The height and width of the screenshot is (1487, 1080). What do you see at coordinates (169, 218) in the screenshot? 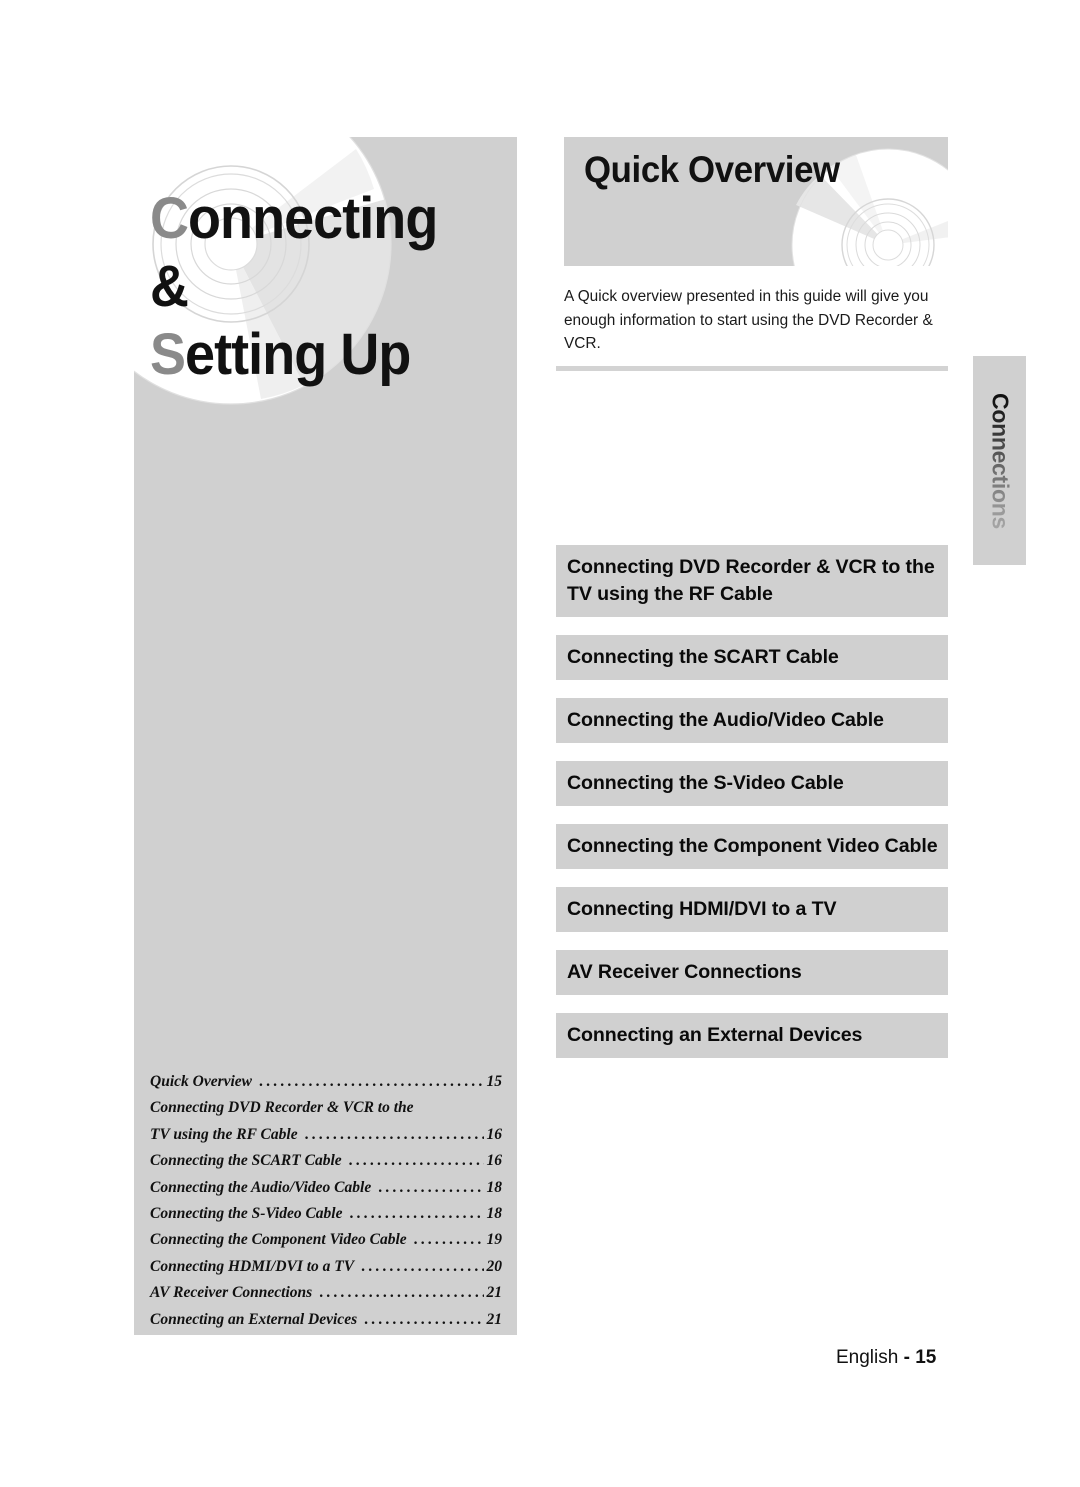
I see `page-title-line1-initial: C` at bounding box center [169, 218].